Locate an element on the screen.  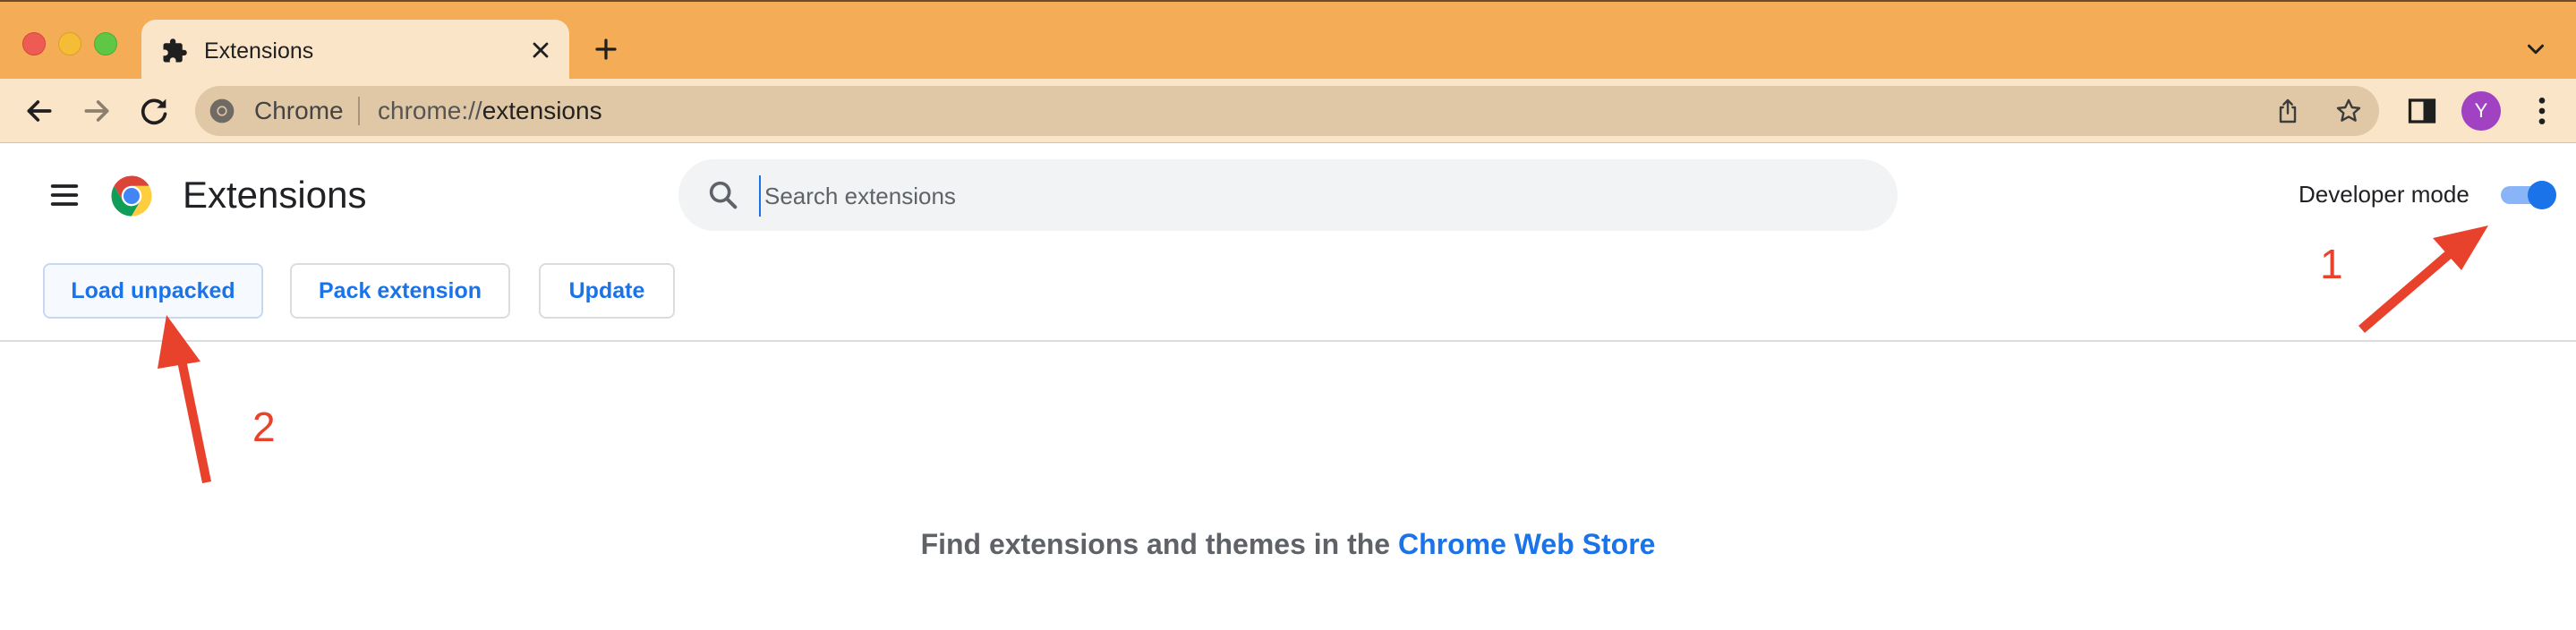
developer-mode-label: Developer mode is located at coordinates (2384, 194).